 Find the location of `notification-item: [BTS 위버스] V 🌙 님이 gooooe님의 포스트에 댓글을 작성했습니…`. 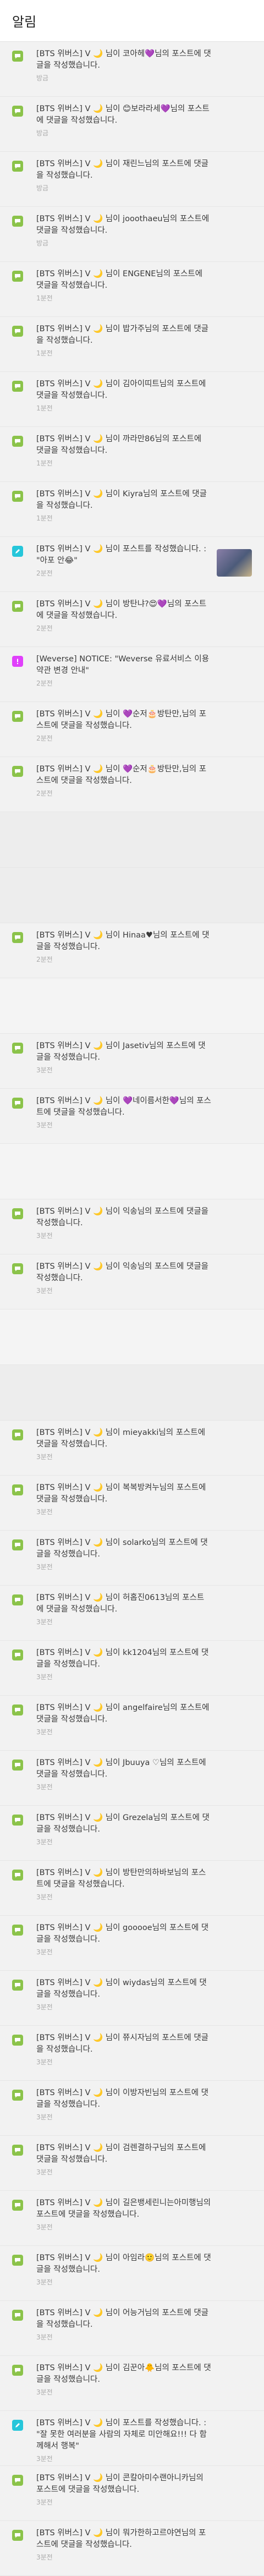

notification-item: [BTS 위버스] V 🌙 님이 gooooe님의 포스트에 댓글을 작성했습니… is located at coordinates (132, 1944).